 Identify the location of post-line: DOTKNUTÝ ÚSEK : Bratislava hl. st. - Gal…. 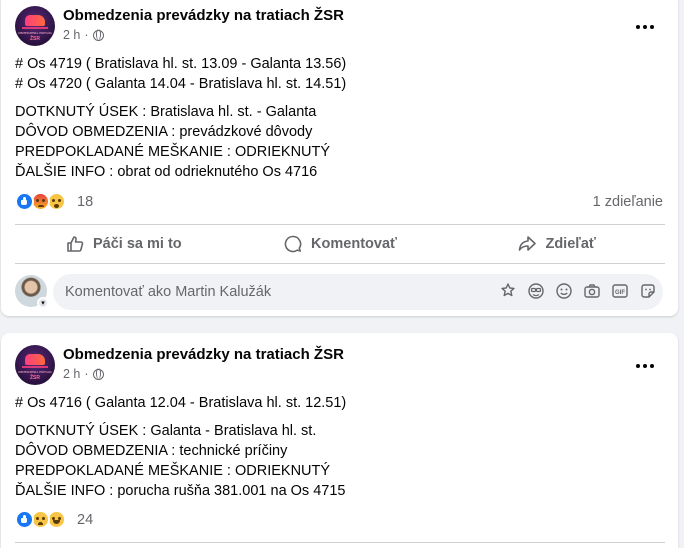
(166, 112).